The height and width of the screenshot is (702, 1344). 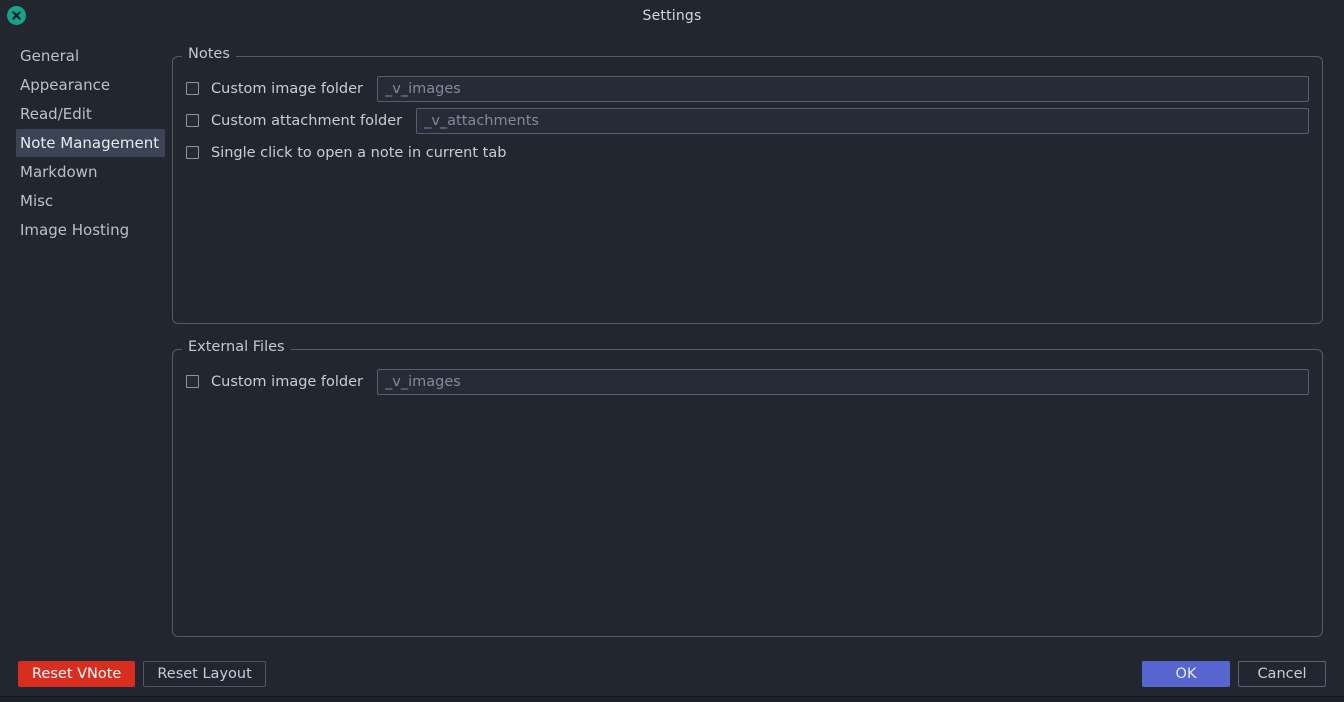 I want to click on notes-custom-image-folder-input, so click(x=843, y=88).